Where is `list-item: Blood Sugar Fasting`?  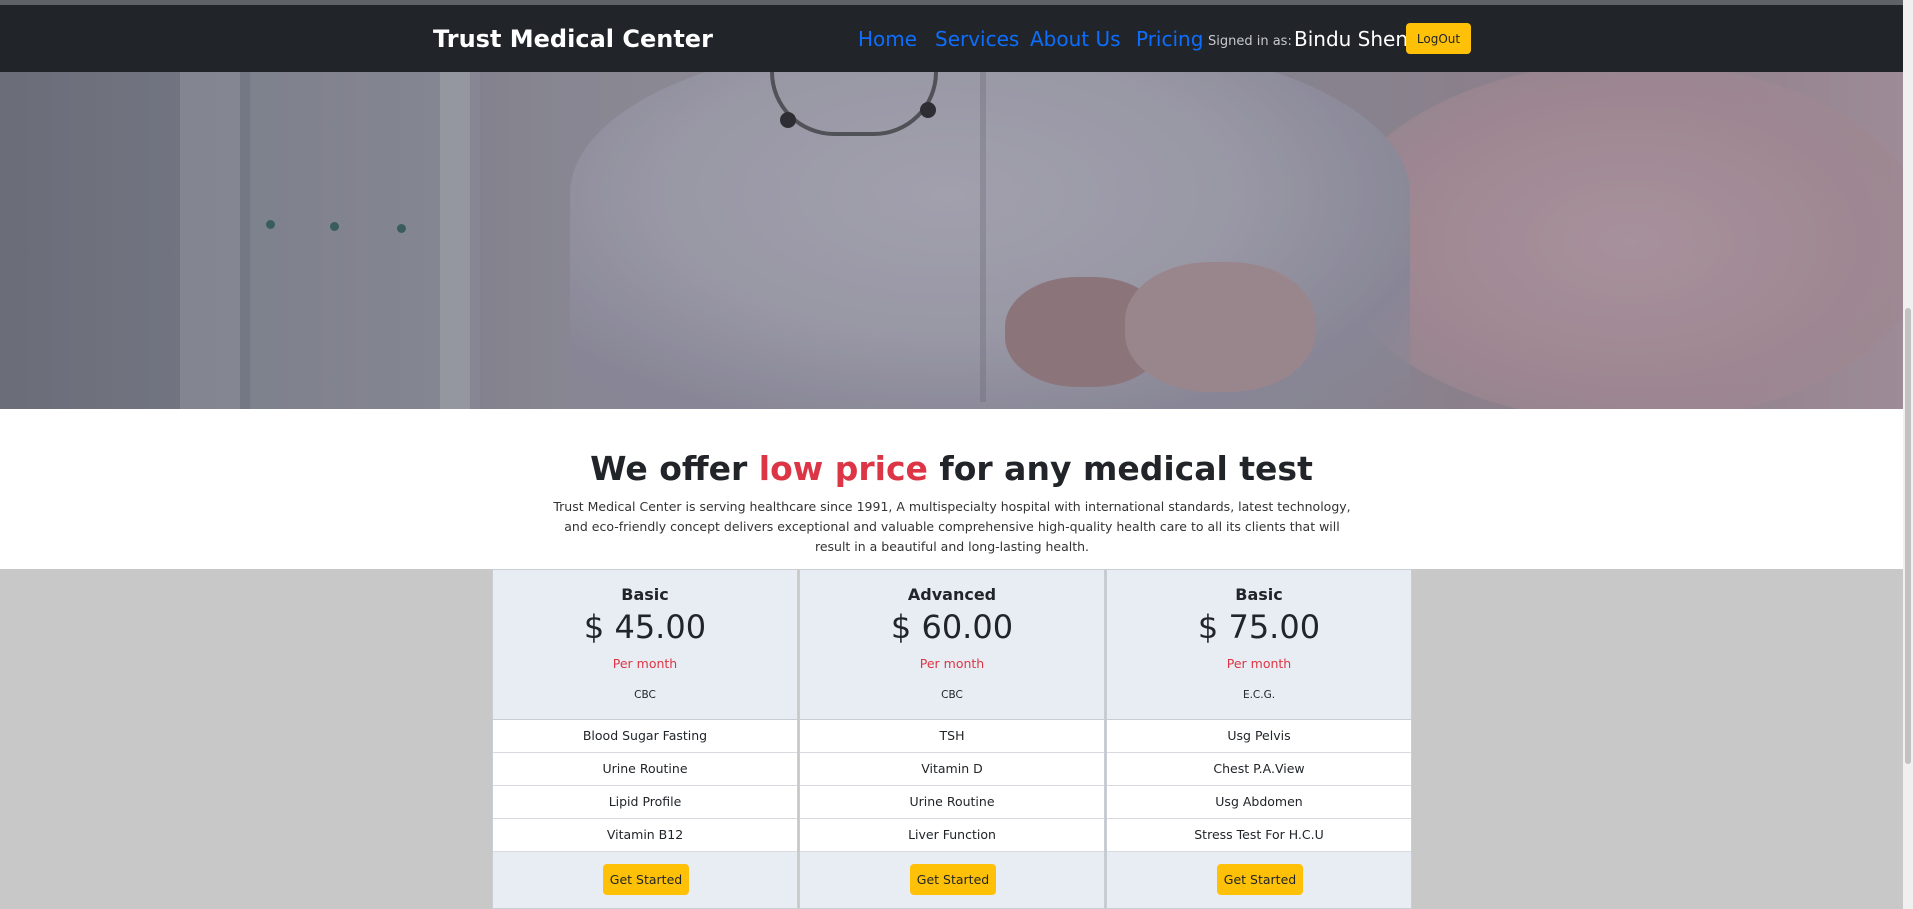 list-item: Blood Sugar Fasting is located at coordinates (645, 736).